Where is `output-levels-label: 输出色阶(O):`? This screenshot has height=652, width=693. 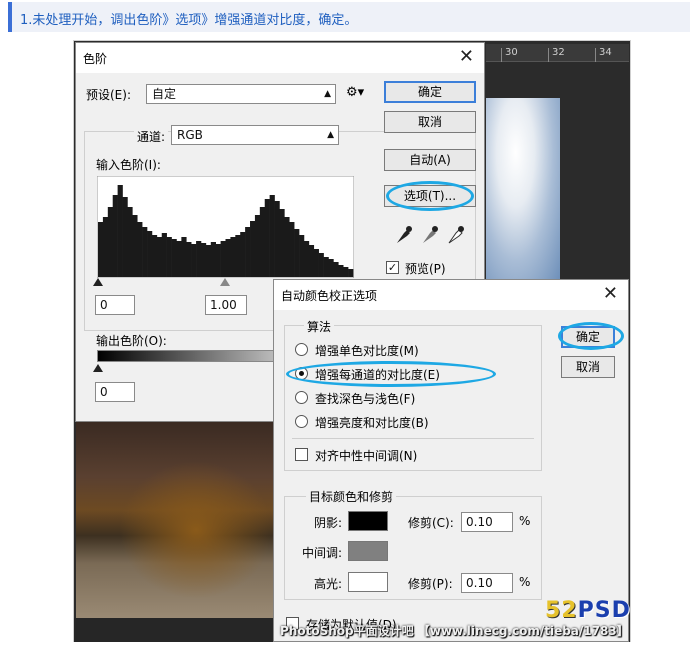
output-levels-label: 输出色阶(O): is located at coordinates (131, 341).